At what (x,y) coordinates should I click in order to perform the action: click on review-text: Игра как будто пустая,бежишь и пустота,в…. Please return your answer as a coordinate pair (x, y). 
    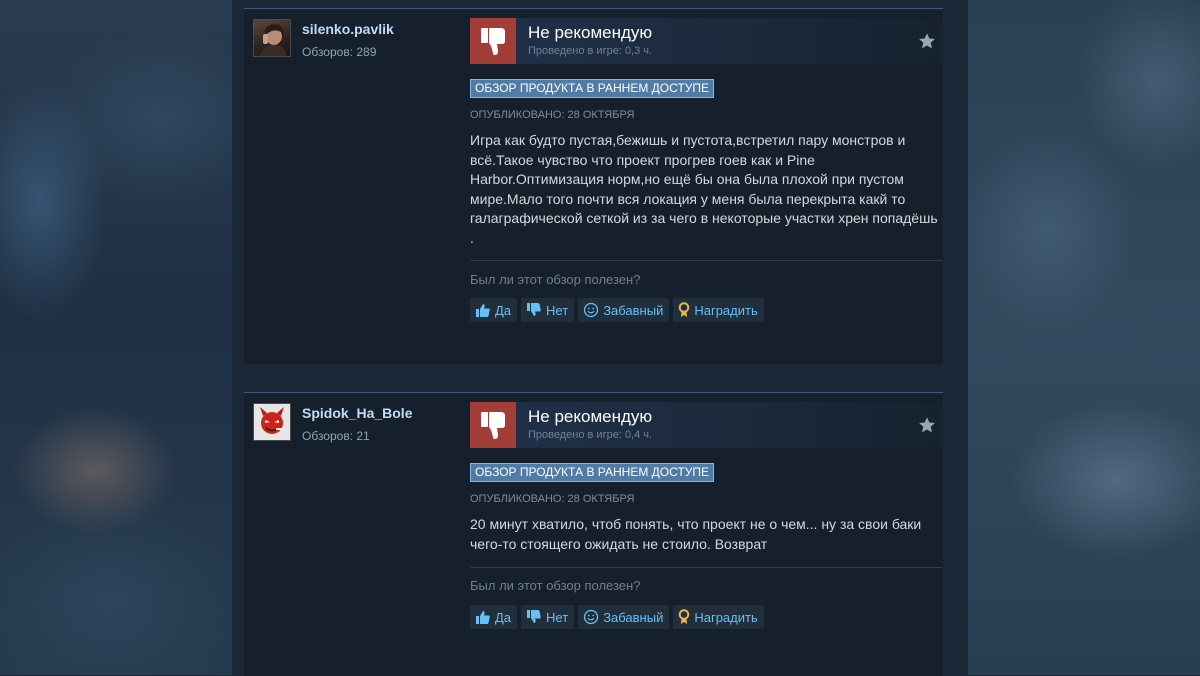
    Looking at the image, I should click on (704, 189).